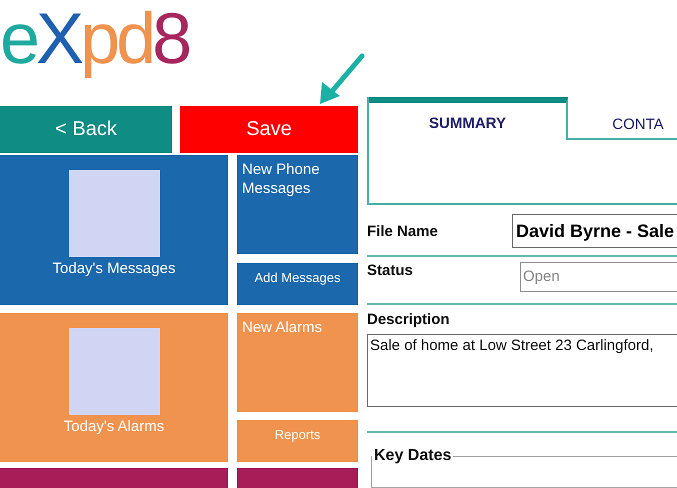  What do you see at coordinates (86, 129) in the screenshot?
I see `back-button: < Back` at bounding box center [86, 129].